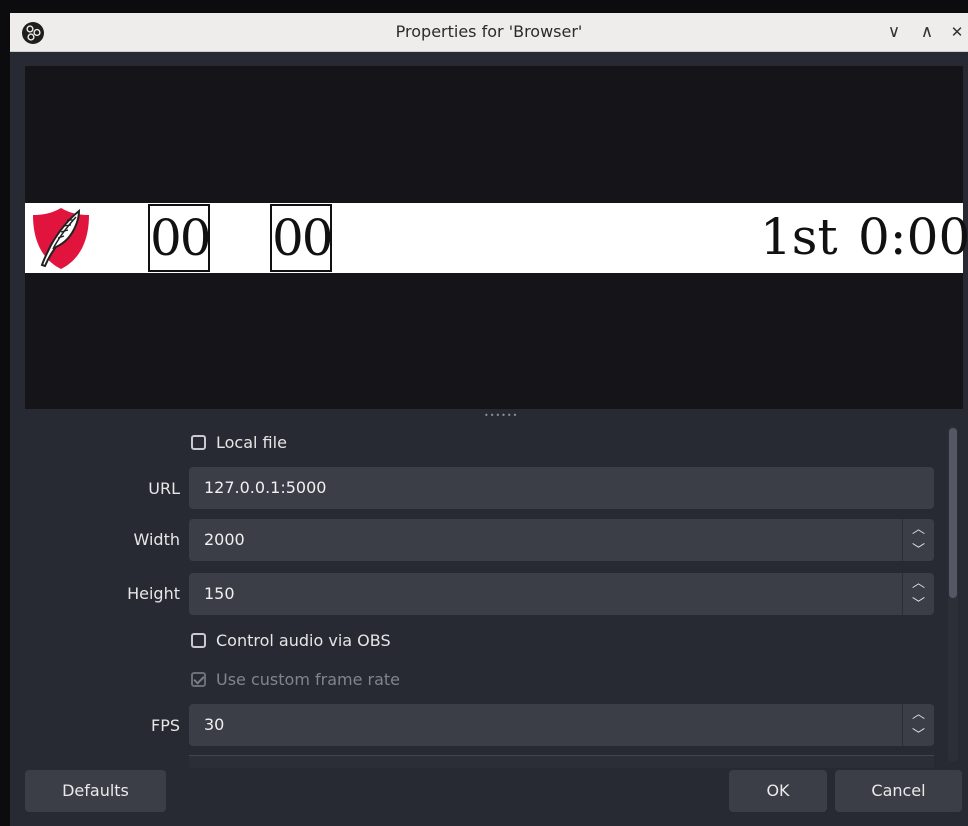  I want to click on width-label: Width, so click(156, 539).